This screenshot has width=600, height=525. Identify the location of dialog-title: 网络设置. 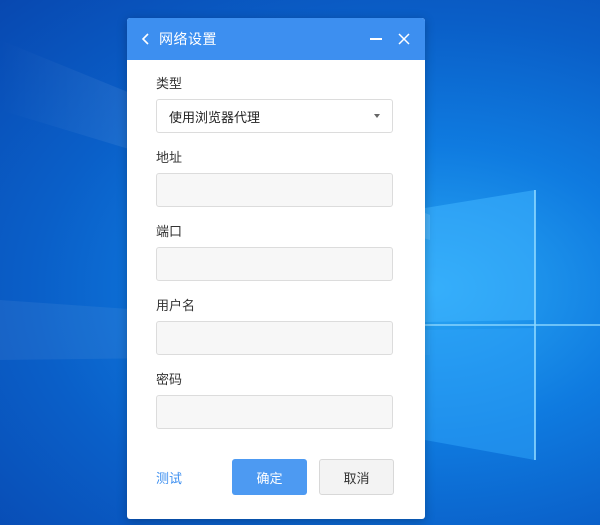
(188, 40).